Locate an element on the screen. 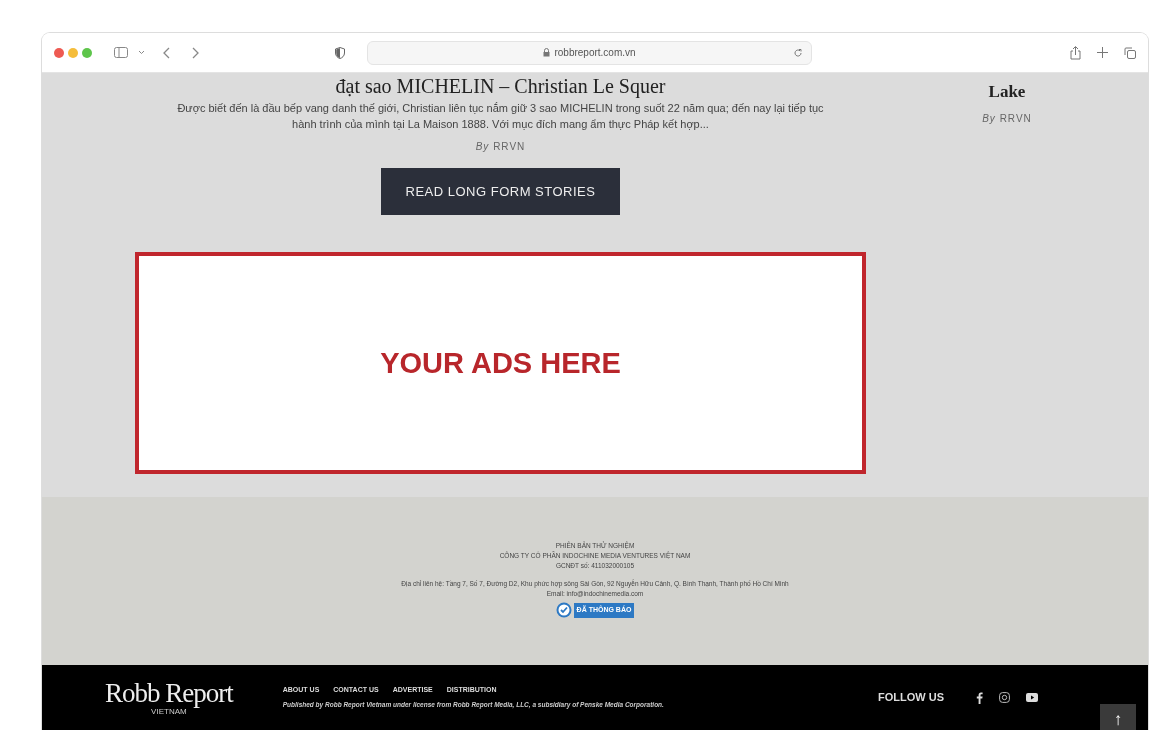 Image resolution: width=1168 pixels, height=730 pixels. youtube-icon is located at coordinates (1032, 697).